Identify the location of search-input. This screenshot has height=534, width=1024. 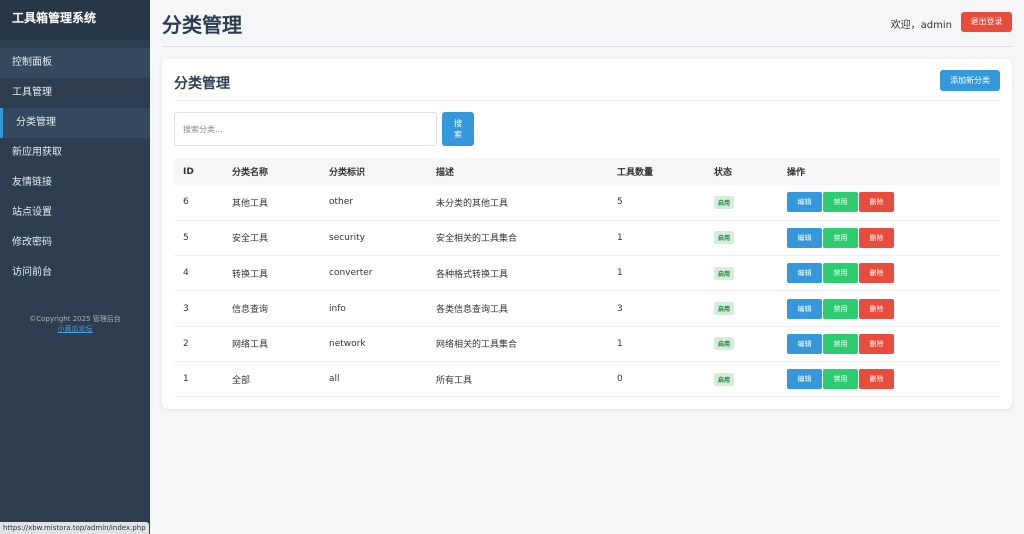
(305, 129).